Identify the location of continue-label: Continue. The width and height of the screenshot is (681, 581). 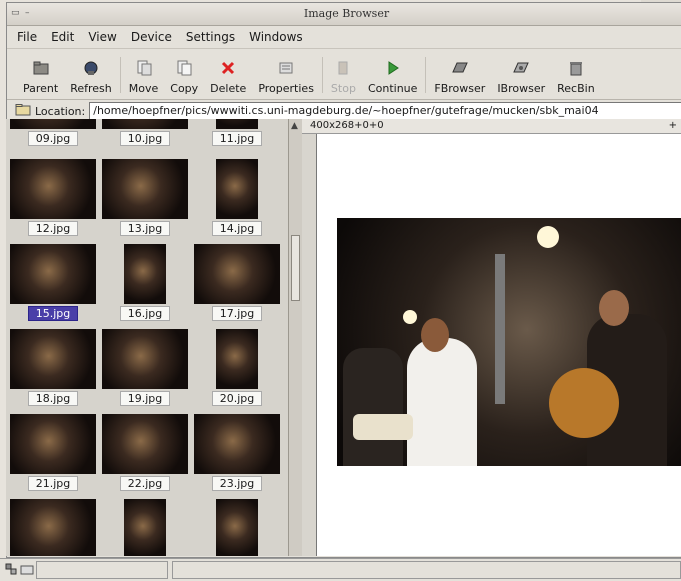
(392, 88).